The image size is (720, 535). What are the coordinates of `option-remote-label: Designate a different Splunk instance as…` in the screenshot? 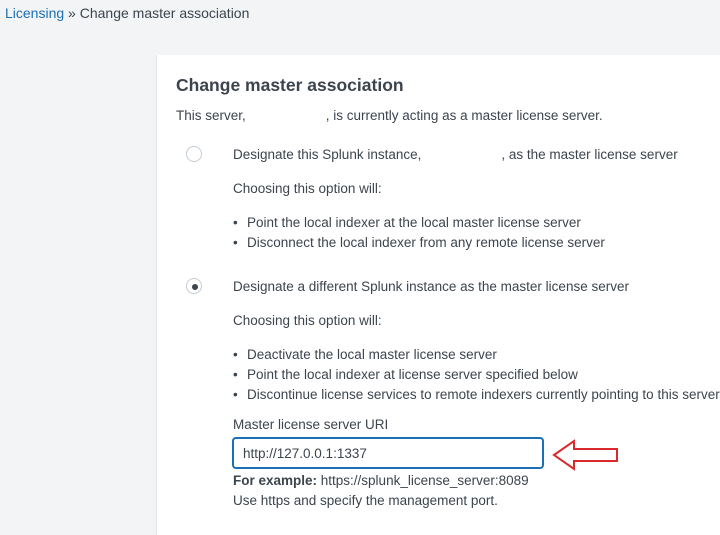 It's located at (431, 286).